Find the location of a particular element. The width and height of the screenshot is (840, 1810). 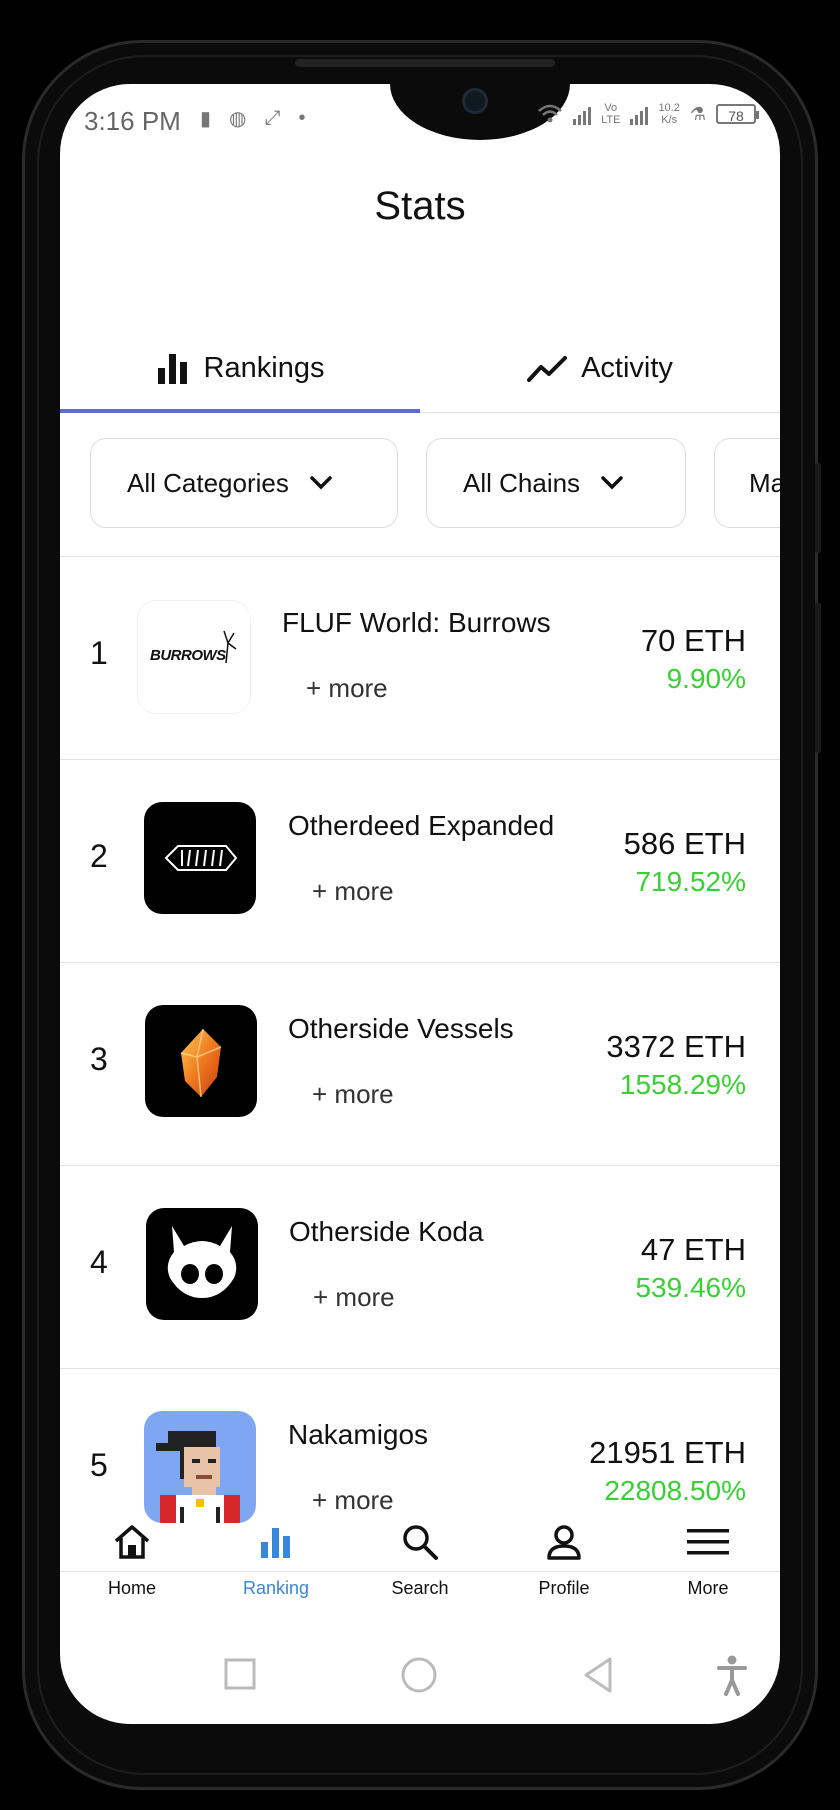

tab-label: Activity is located at coordinates (627, 367).